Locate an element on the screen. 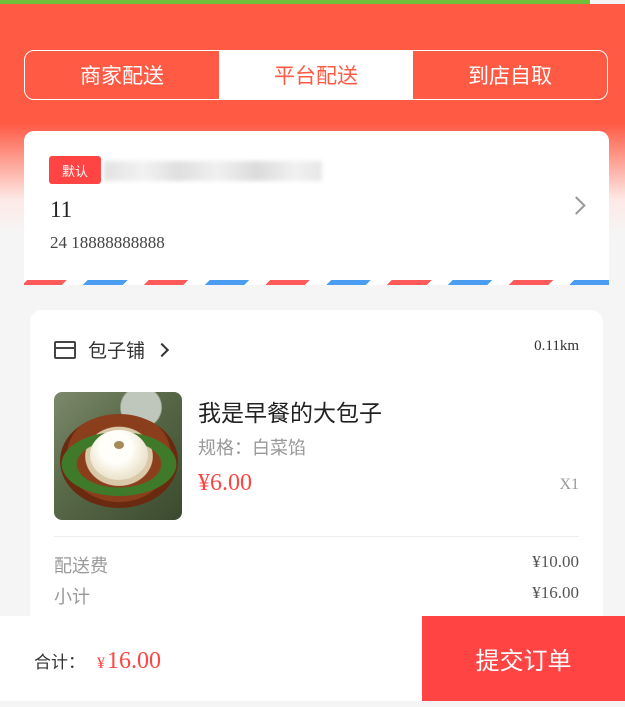 The height and width of the screenshot is (707, 625). delivery-tabs: 商家配送 平台配送 到店自取 is located at coordinates (316, 75).